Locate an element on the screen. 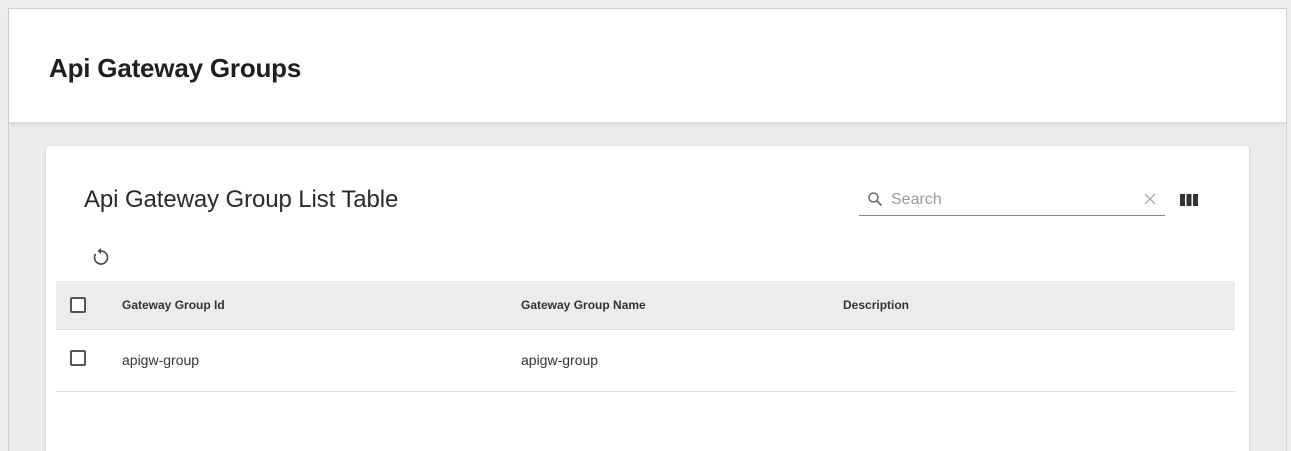 Image resolution: width=1291 pixels, height=451 pixels. search-icon is located at coordinates (875, 199).